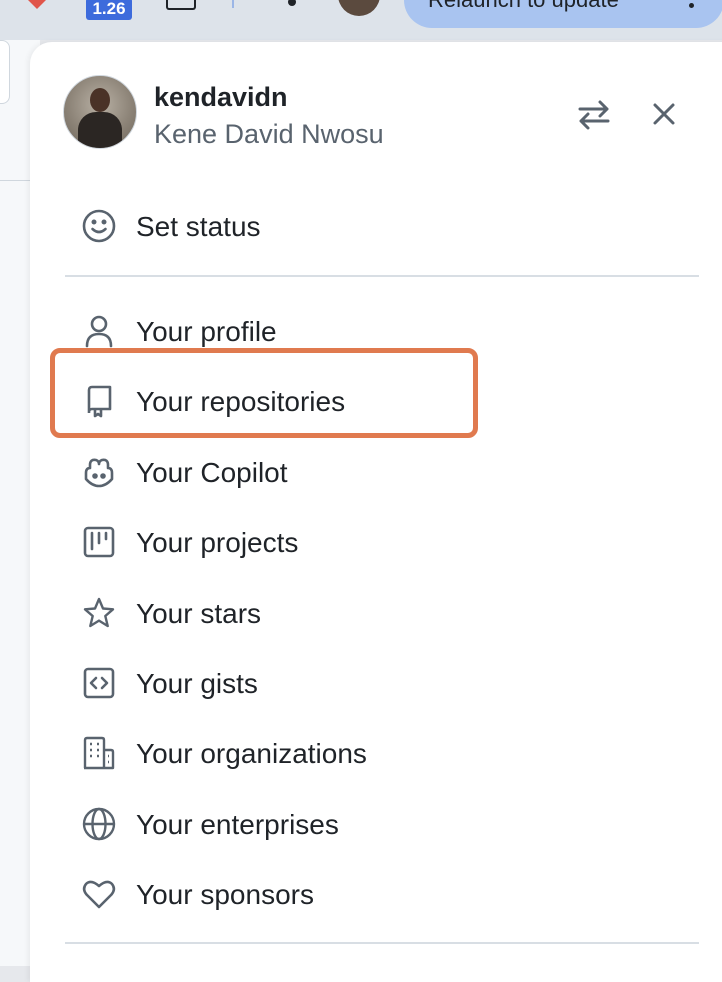 The height and width of the screenshot is (982, 722). Describe the element at coordinates (99, 612) in the screenshot. I see `star-icon` at that location.